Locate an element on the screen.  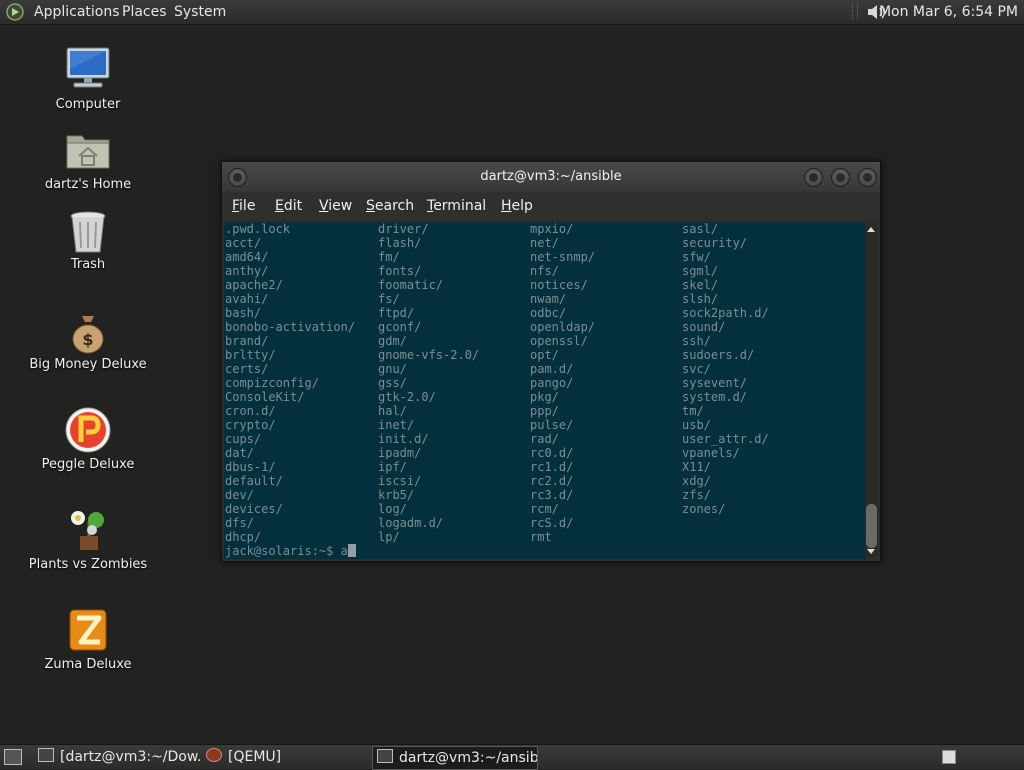
taskbar-item-qemu: [QEMU] is located at coordinates (286, 757).